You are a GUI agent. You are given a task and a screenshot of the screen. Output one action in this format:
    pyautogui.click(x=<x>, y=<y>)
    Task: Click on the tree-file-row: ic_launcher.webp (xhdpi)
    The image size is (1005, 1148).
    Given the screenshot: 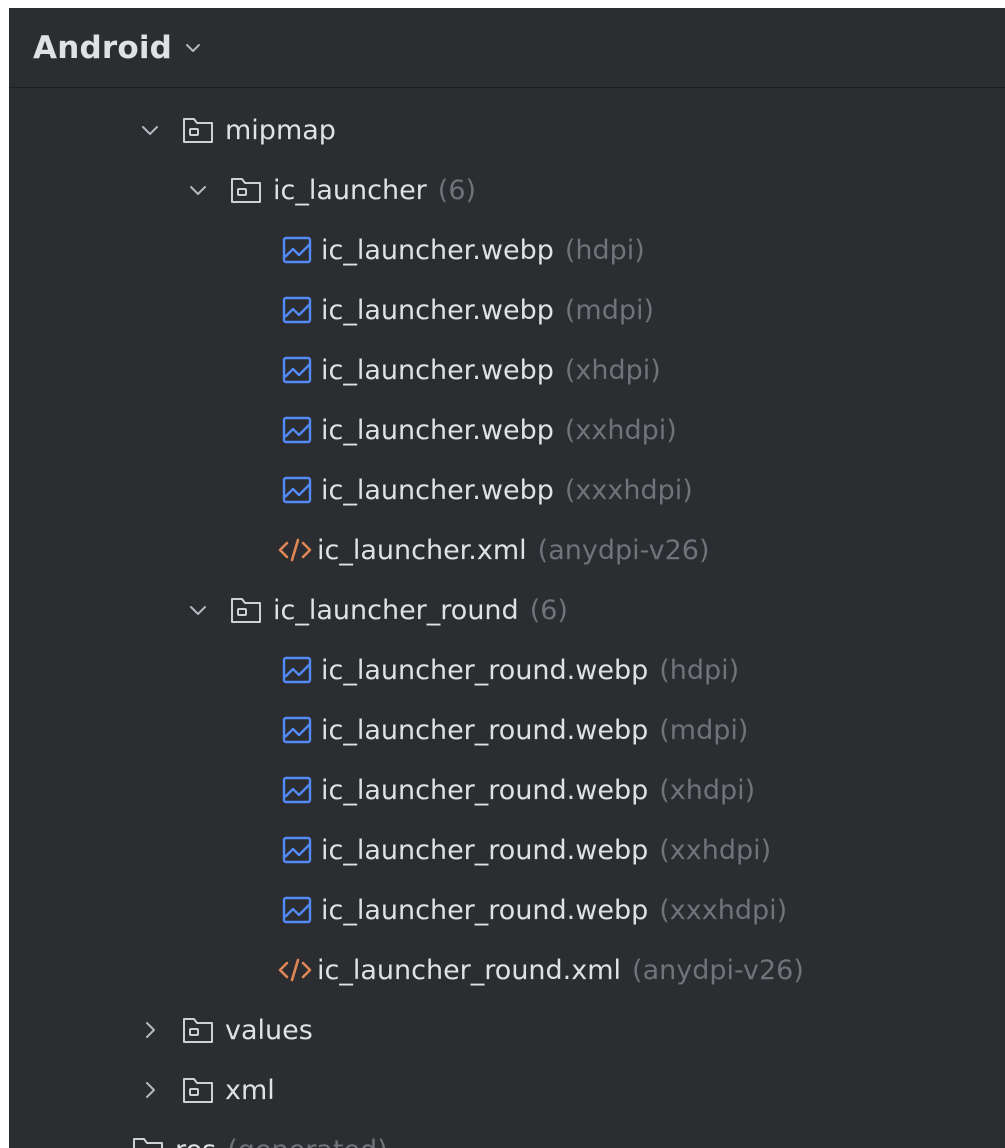 What is the action you would take?
    pyautogui.click(x=507, y=370)
    